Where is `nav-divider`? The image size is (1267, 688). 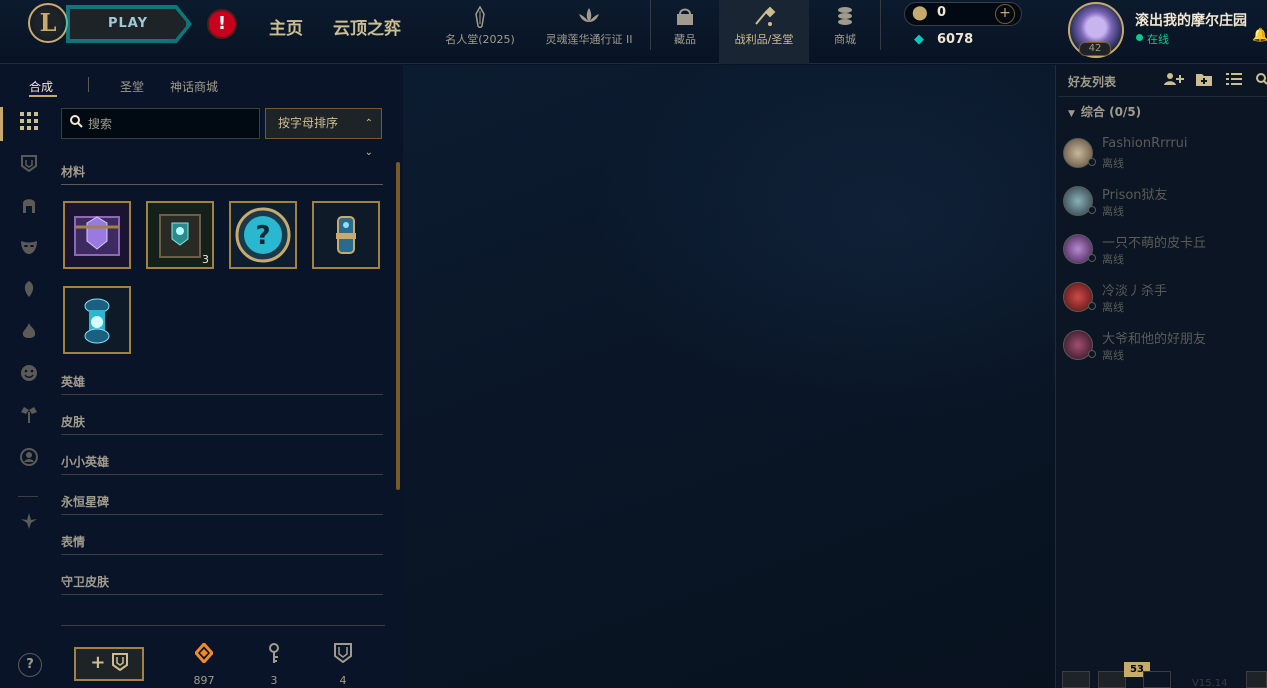 nav-divider is located at coordinates (650, 25).